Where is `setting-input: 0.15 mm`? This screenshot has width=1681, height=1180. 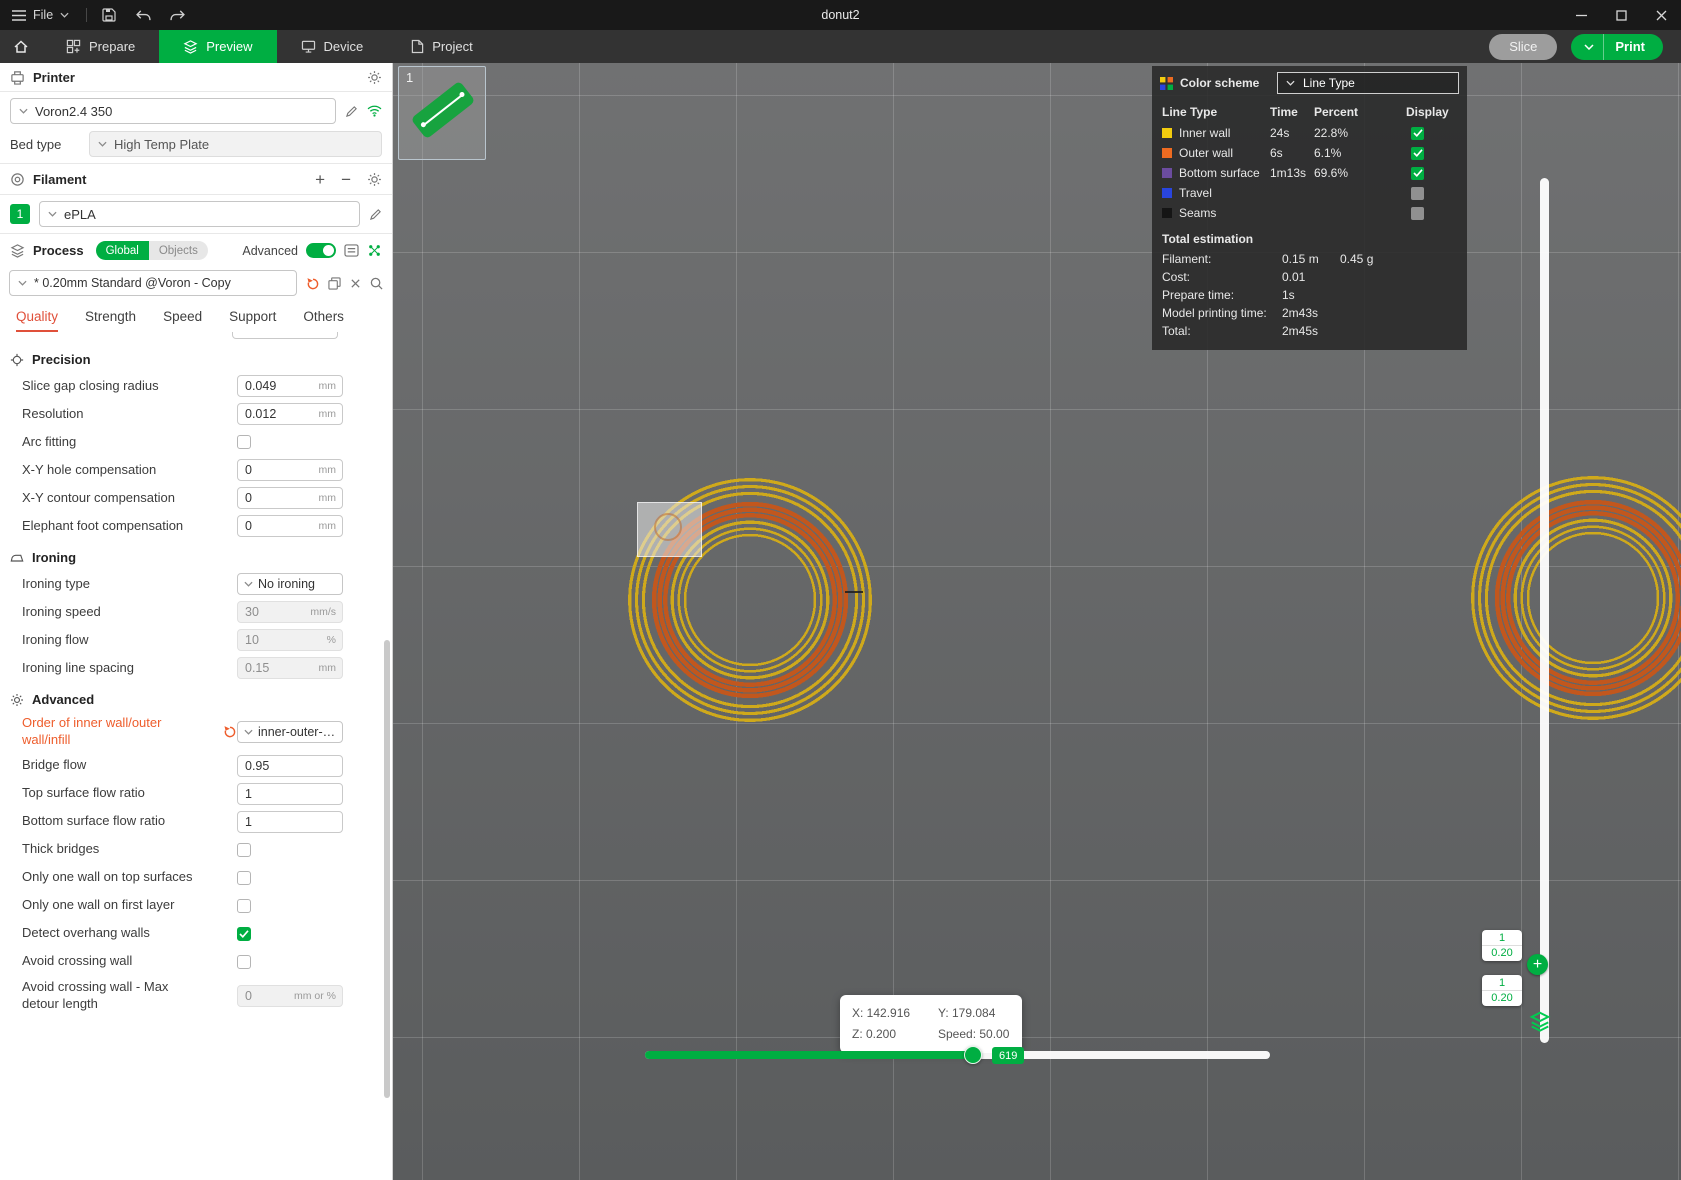 setting-input: 0.15 mm is located at coordinates (290, 668).